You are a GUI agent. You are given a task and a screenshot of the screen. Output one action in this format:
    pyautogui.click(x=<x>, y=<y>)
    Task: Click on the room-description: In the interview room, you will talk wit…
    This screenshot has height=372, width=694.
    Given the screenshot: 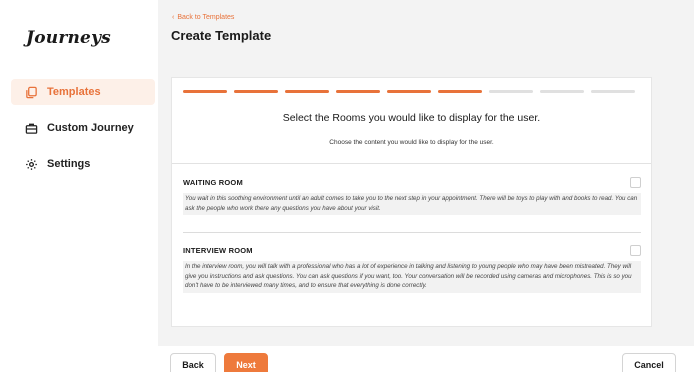 What is the action you would take?
    pyautogui.click(x=412, y=277)
    